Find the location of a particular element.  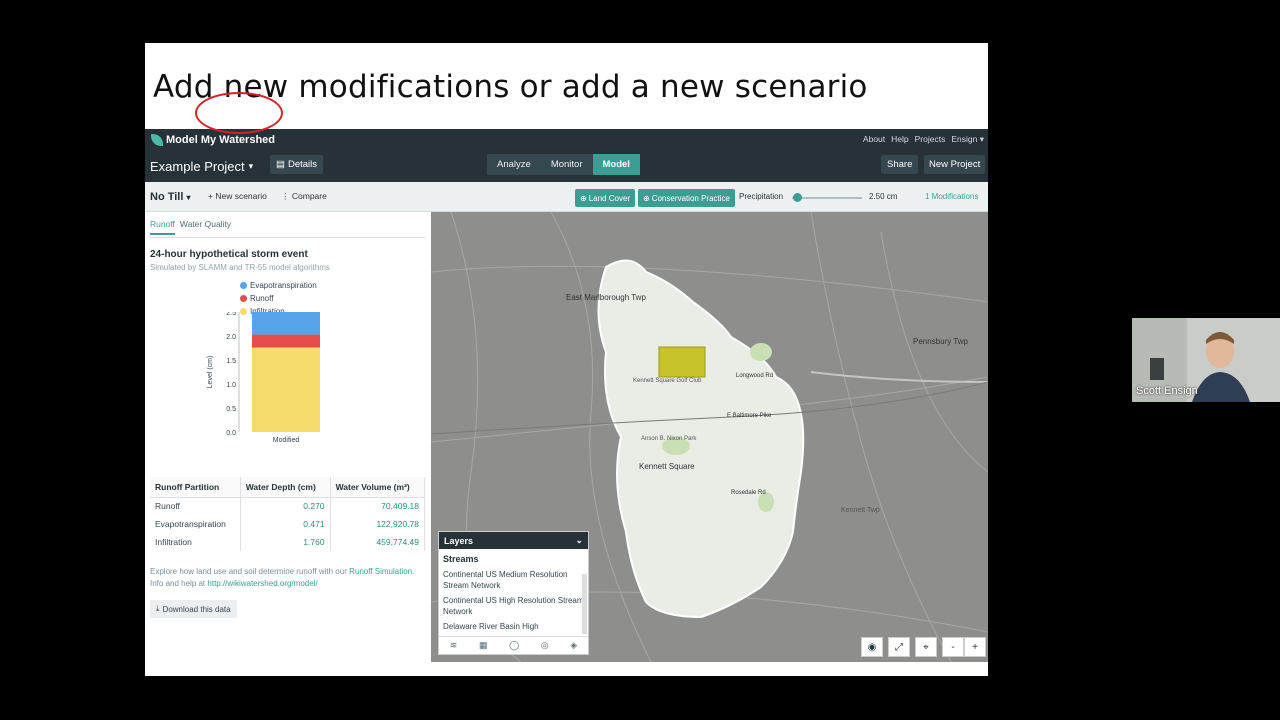

map-label: E Baltimore Pike is located at coordinates (749, 416).